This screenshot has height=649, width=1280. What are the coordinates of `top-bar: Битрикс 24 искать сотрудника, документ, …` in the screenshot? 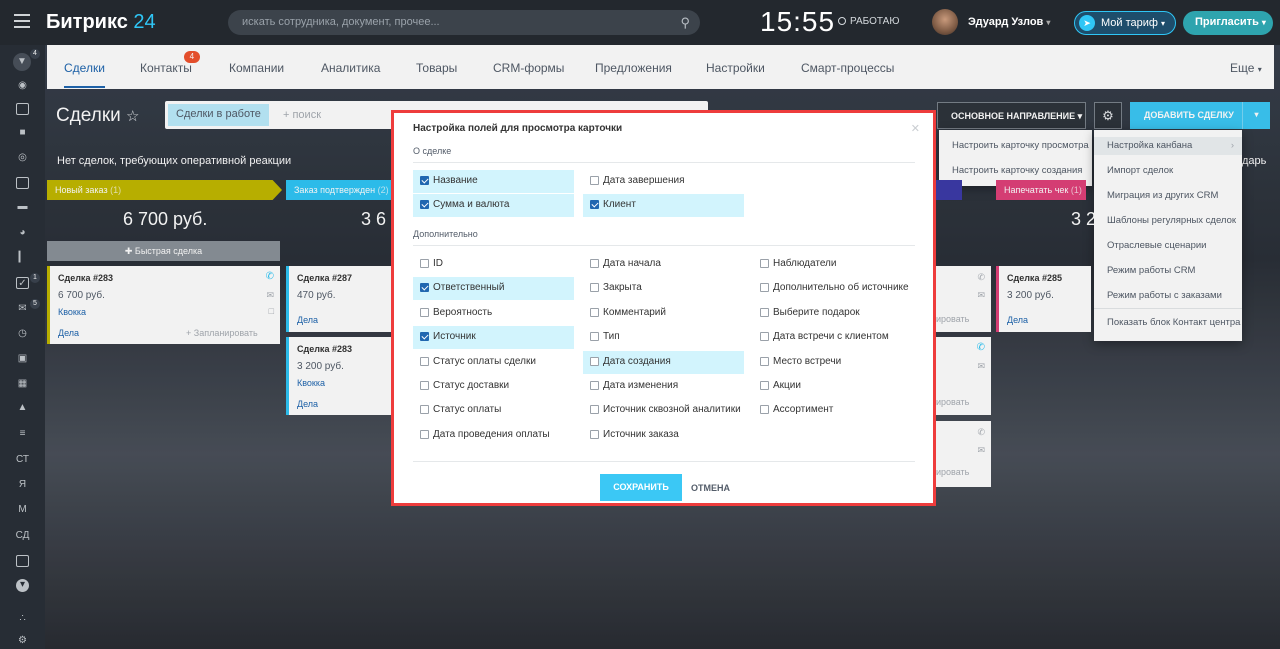 It's located at (640, 22).